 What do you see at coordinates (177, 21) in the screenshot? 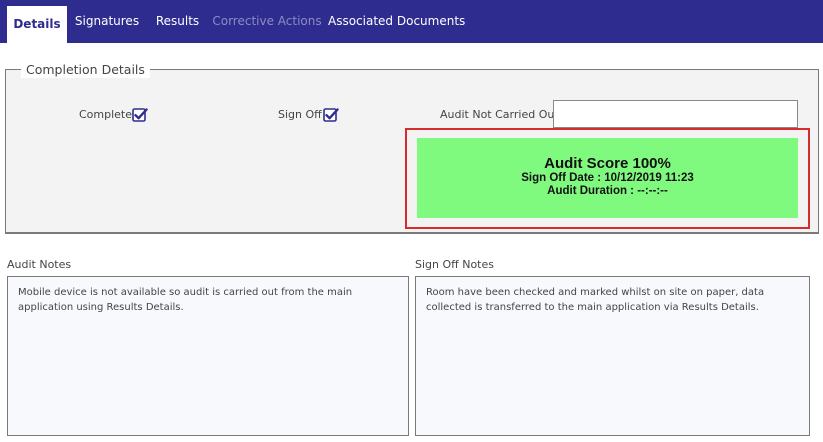
I see `tab-results: Results` at bounding box center [177, 21].